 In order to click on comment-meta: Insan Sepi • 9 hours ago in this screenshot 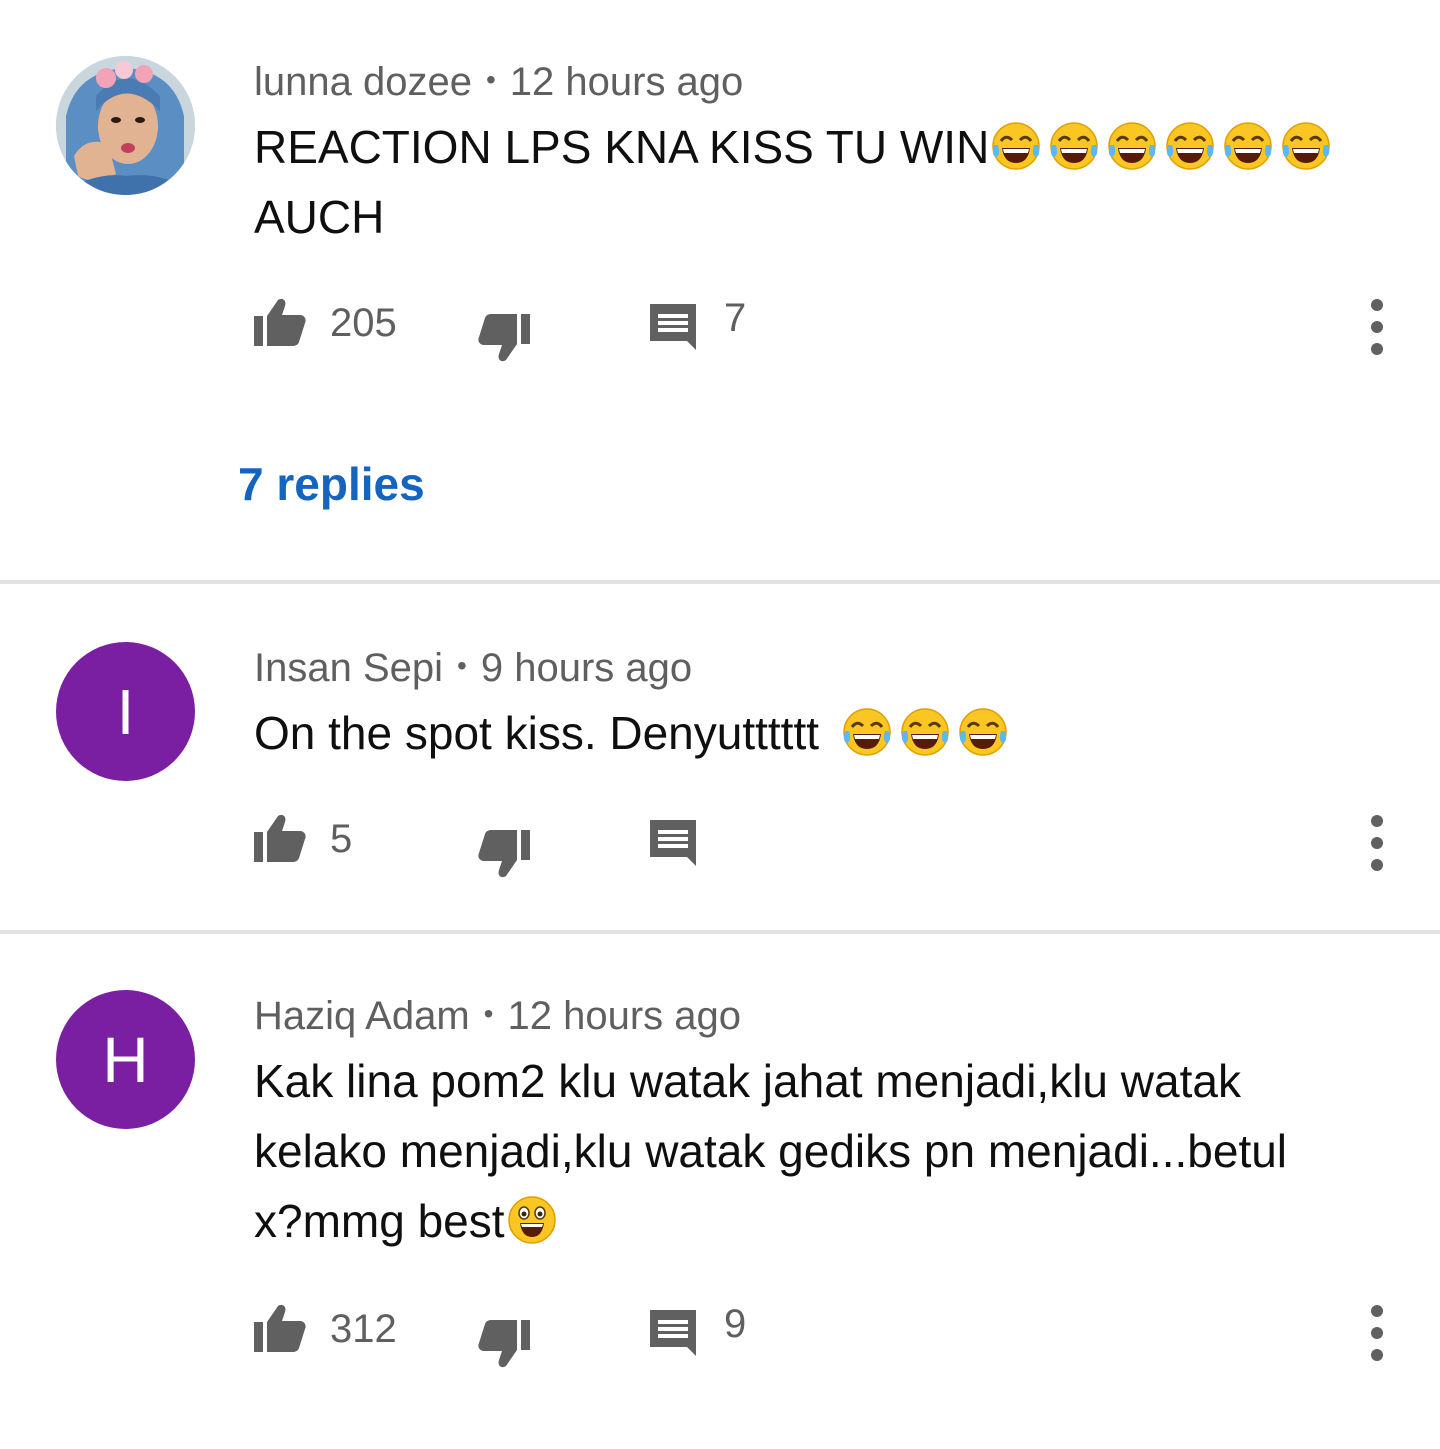, I will do `click(473, 667)`.